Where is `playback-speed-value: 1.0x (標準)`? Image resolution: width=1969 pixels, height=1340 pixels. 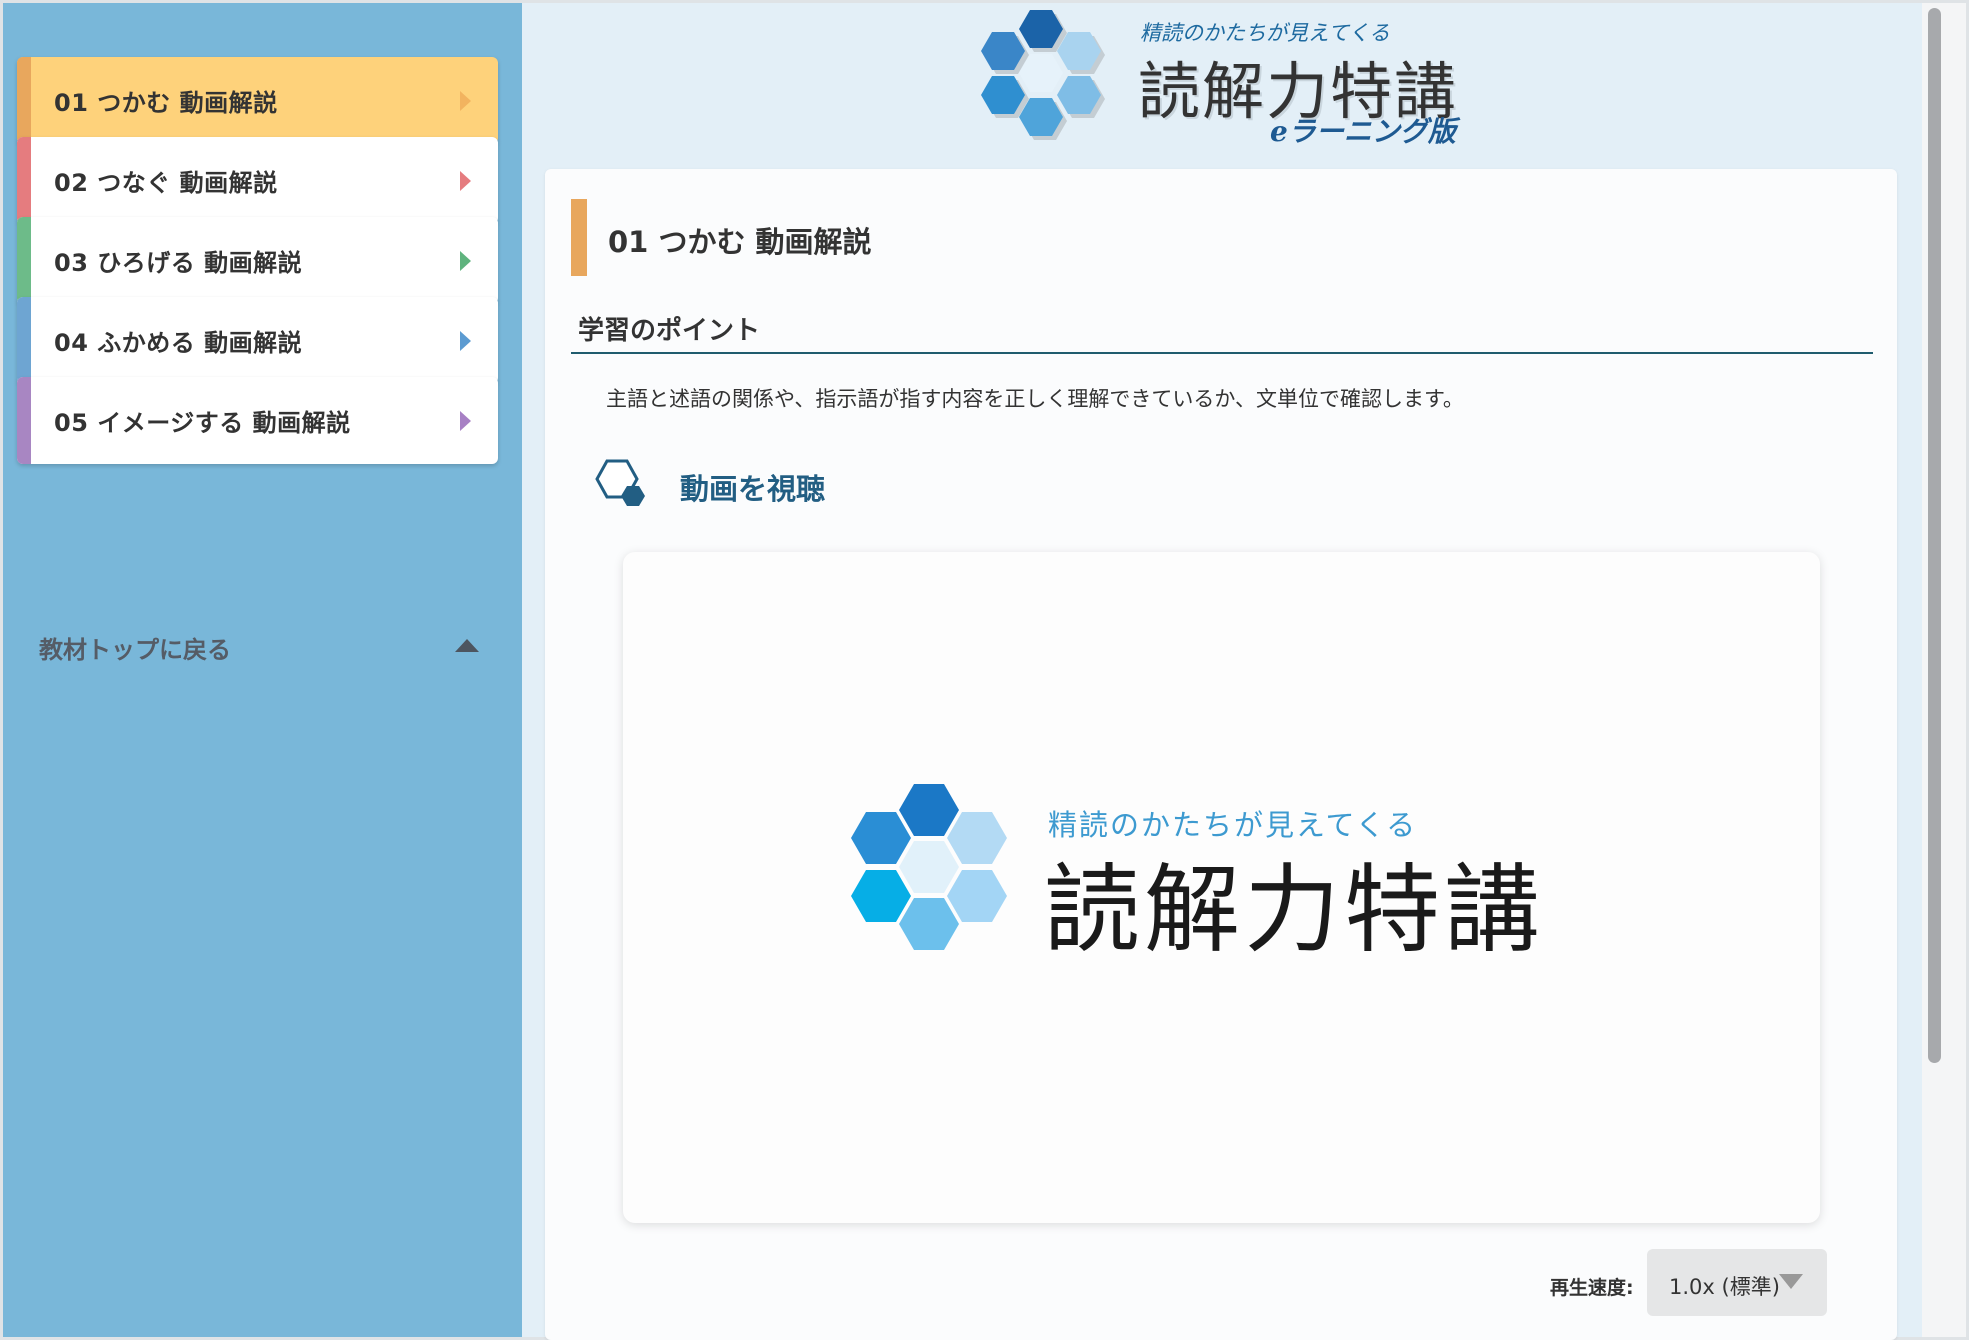 playback-speed-value: 1.0x (標準) is located at coordinates (1724, 1287).